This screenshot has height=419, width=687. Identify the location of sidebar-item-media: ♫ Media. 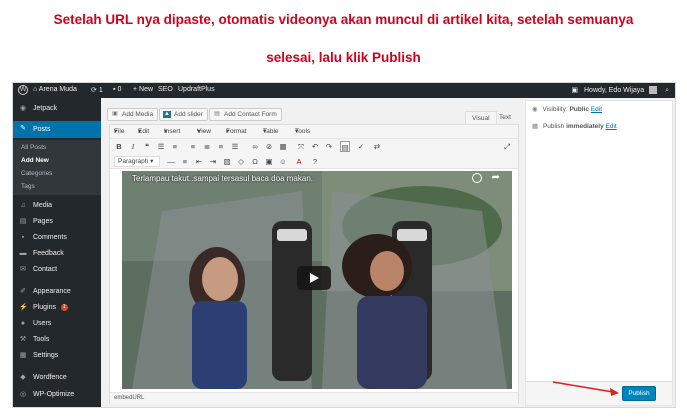
(57, 206).